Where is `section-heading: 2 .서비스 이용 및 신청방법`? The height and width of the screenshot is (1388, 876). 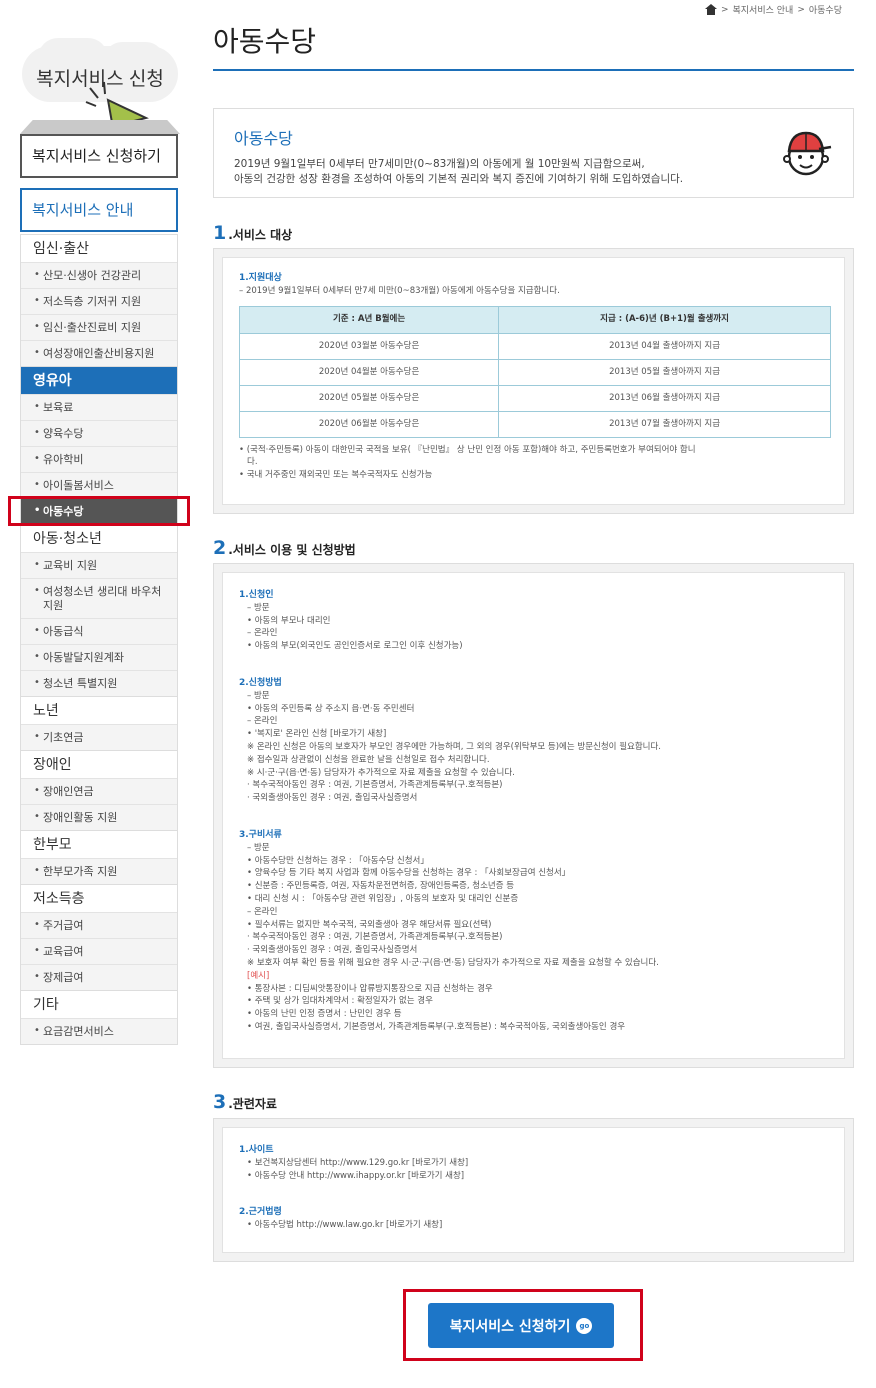
section-heading: 2 .서비스 이용 및 신청방법 is located at coordinates (284, 548).